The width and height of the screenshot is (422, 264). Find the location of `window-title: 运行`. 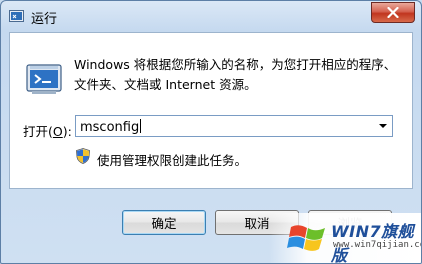

window-title: 运行 is located at coordinates (44, 19).